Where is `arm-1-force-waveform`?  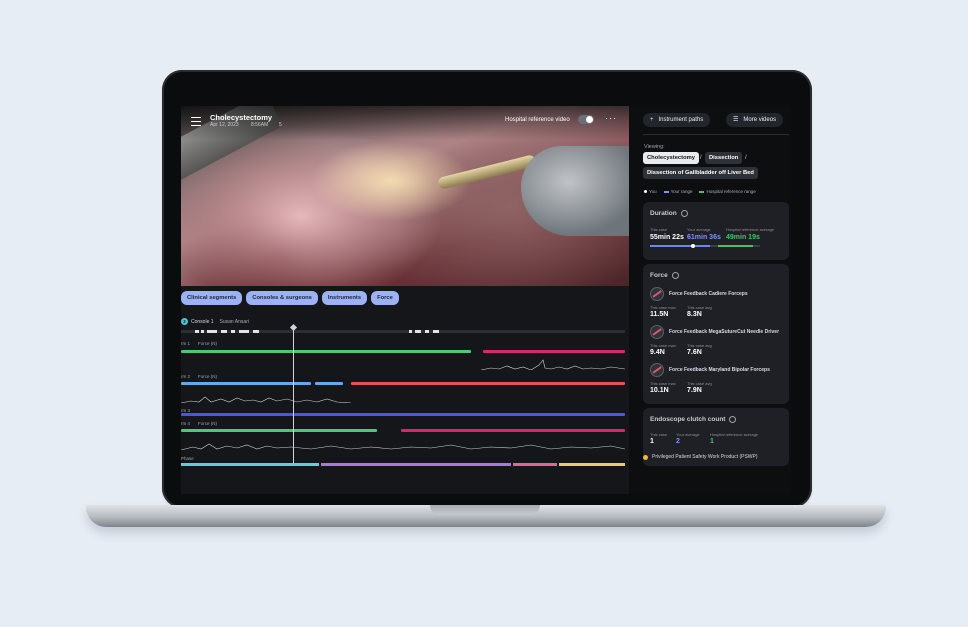 arm-1-force-waveform is located at coordinates (552, 364).